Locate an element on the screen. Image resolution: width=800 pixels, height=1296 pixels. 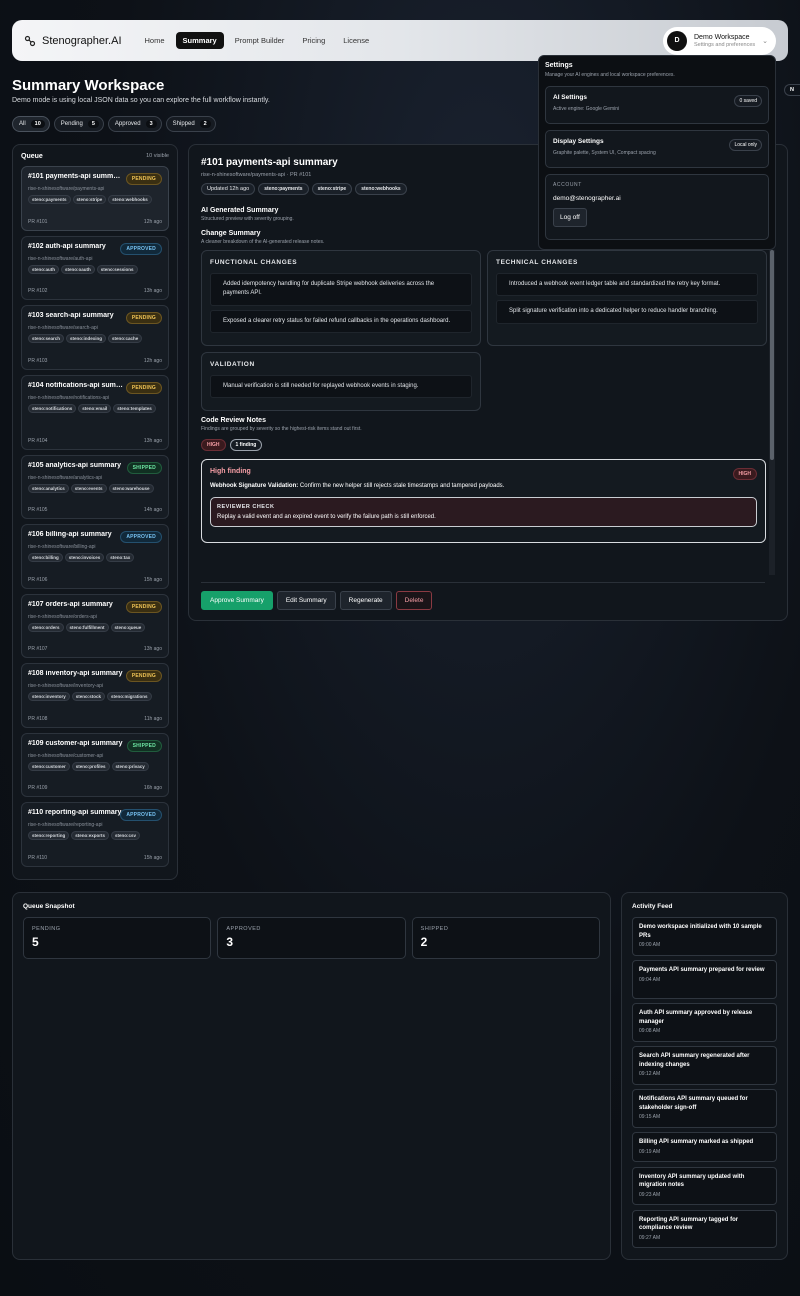
card-repo: rise-n-shinesoftware/auth-api is located at coordinates (60, 258).